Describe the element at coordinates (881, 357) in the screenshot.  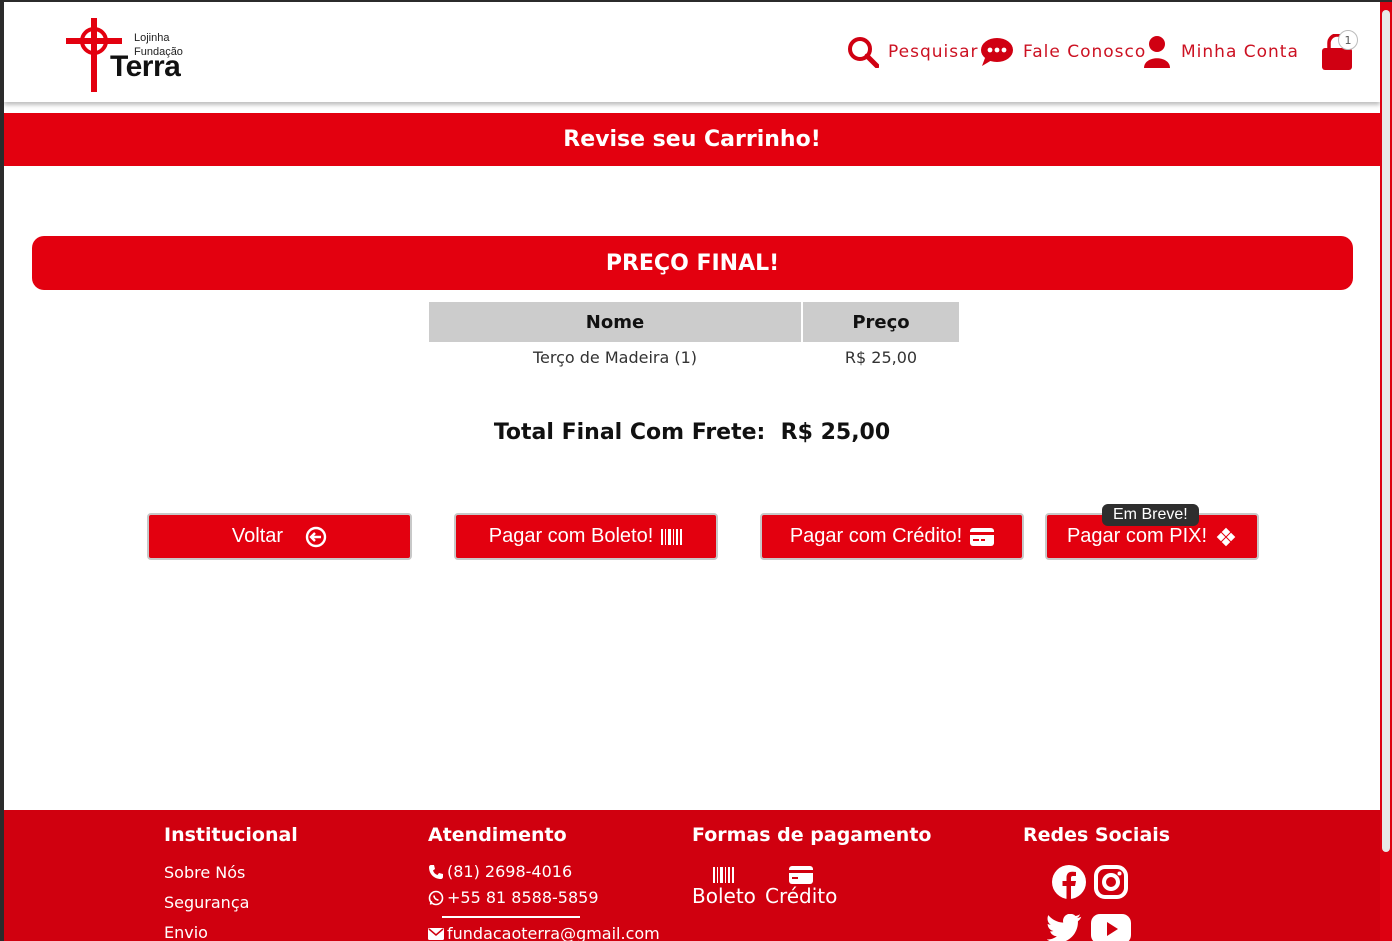
I see `item-price: R$ 25,00` at that location.